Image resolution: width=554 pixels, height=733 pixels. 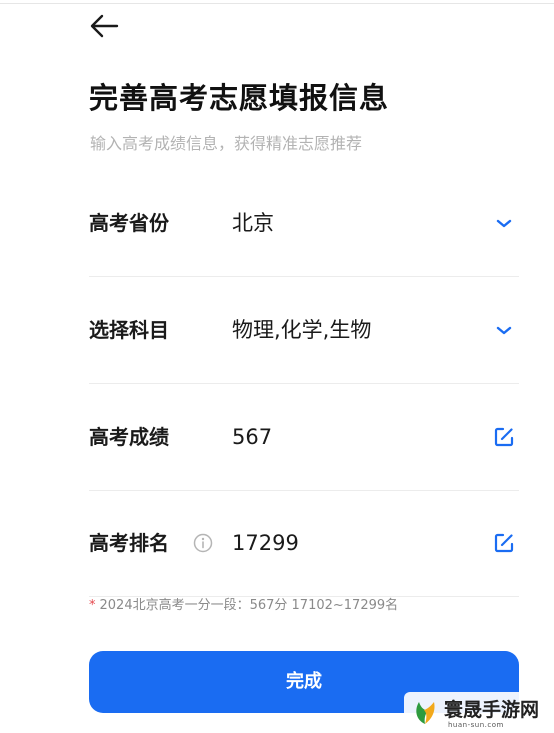 I want to click on subjects-select: 选择科目 物理,化学,生物, so click(x=304, y=330).